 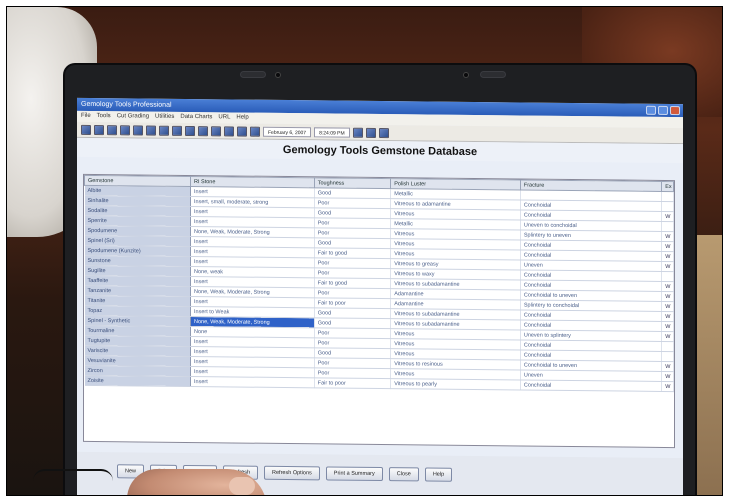 What do you see at coordinates (253, 74) in the screenshot?
I see `bezel-latch-left` at bounding box center [253, 74].